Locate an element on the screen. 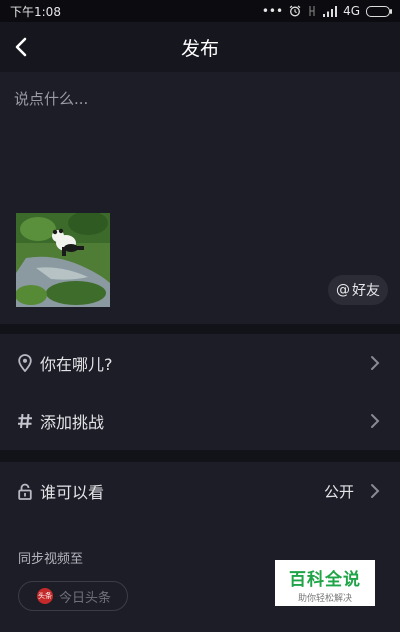 The image size is (400, 632). network-type: 4G is located at coordinates (351, 11).